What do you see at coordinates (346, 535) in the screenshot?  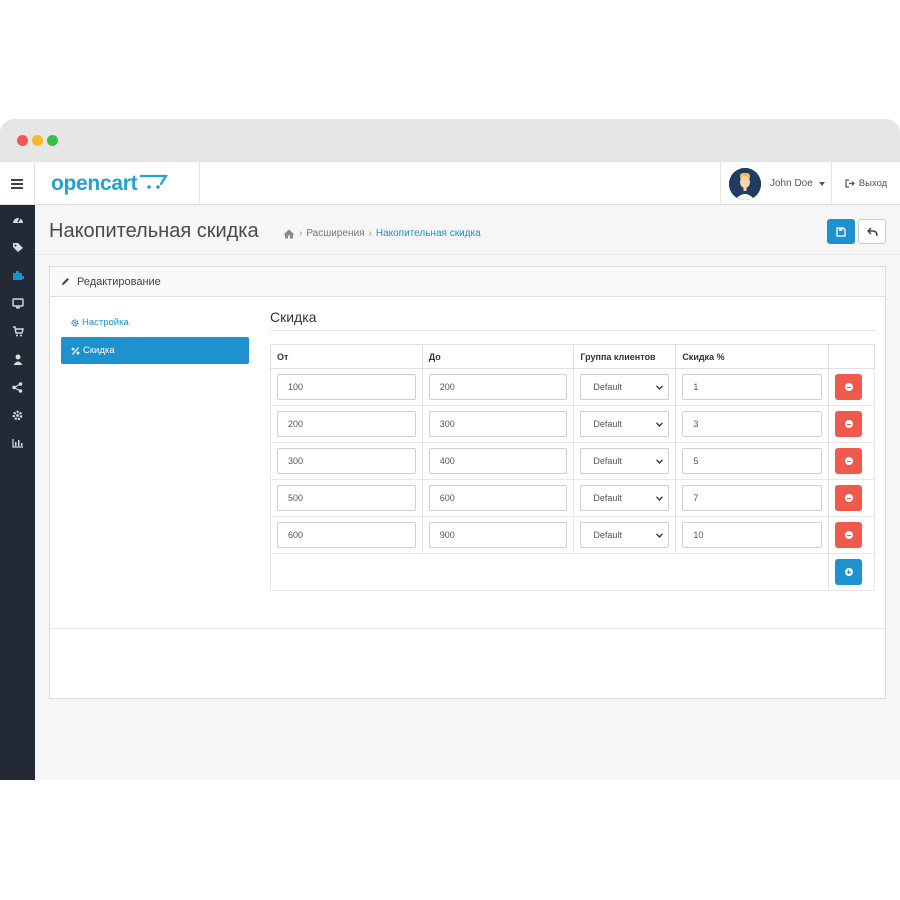 I see `from-input: 600` at bounding box center [346, 535].